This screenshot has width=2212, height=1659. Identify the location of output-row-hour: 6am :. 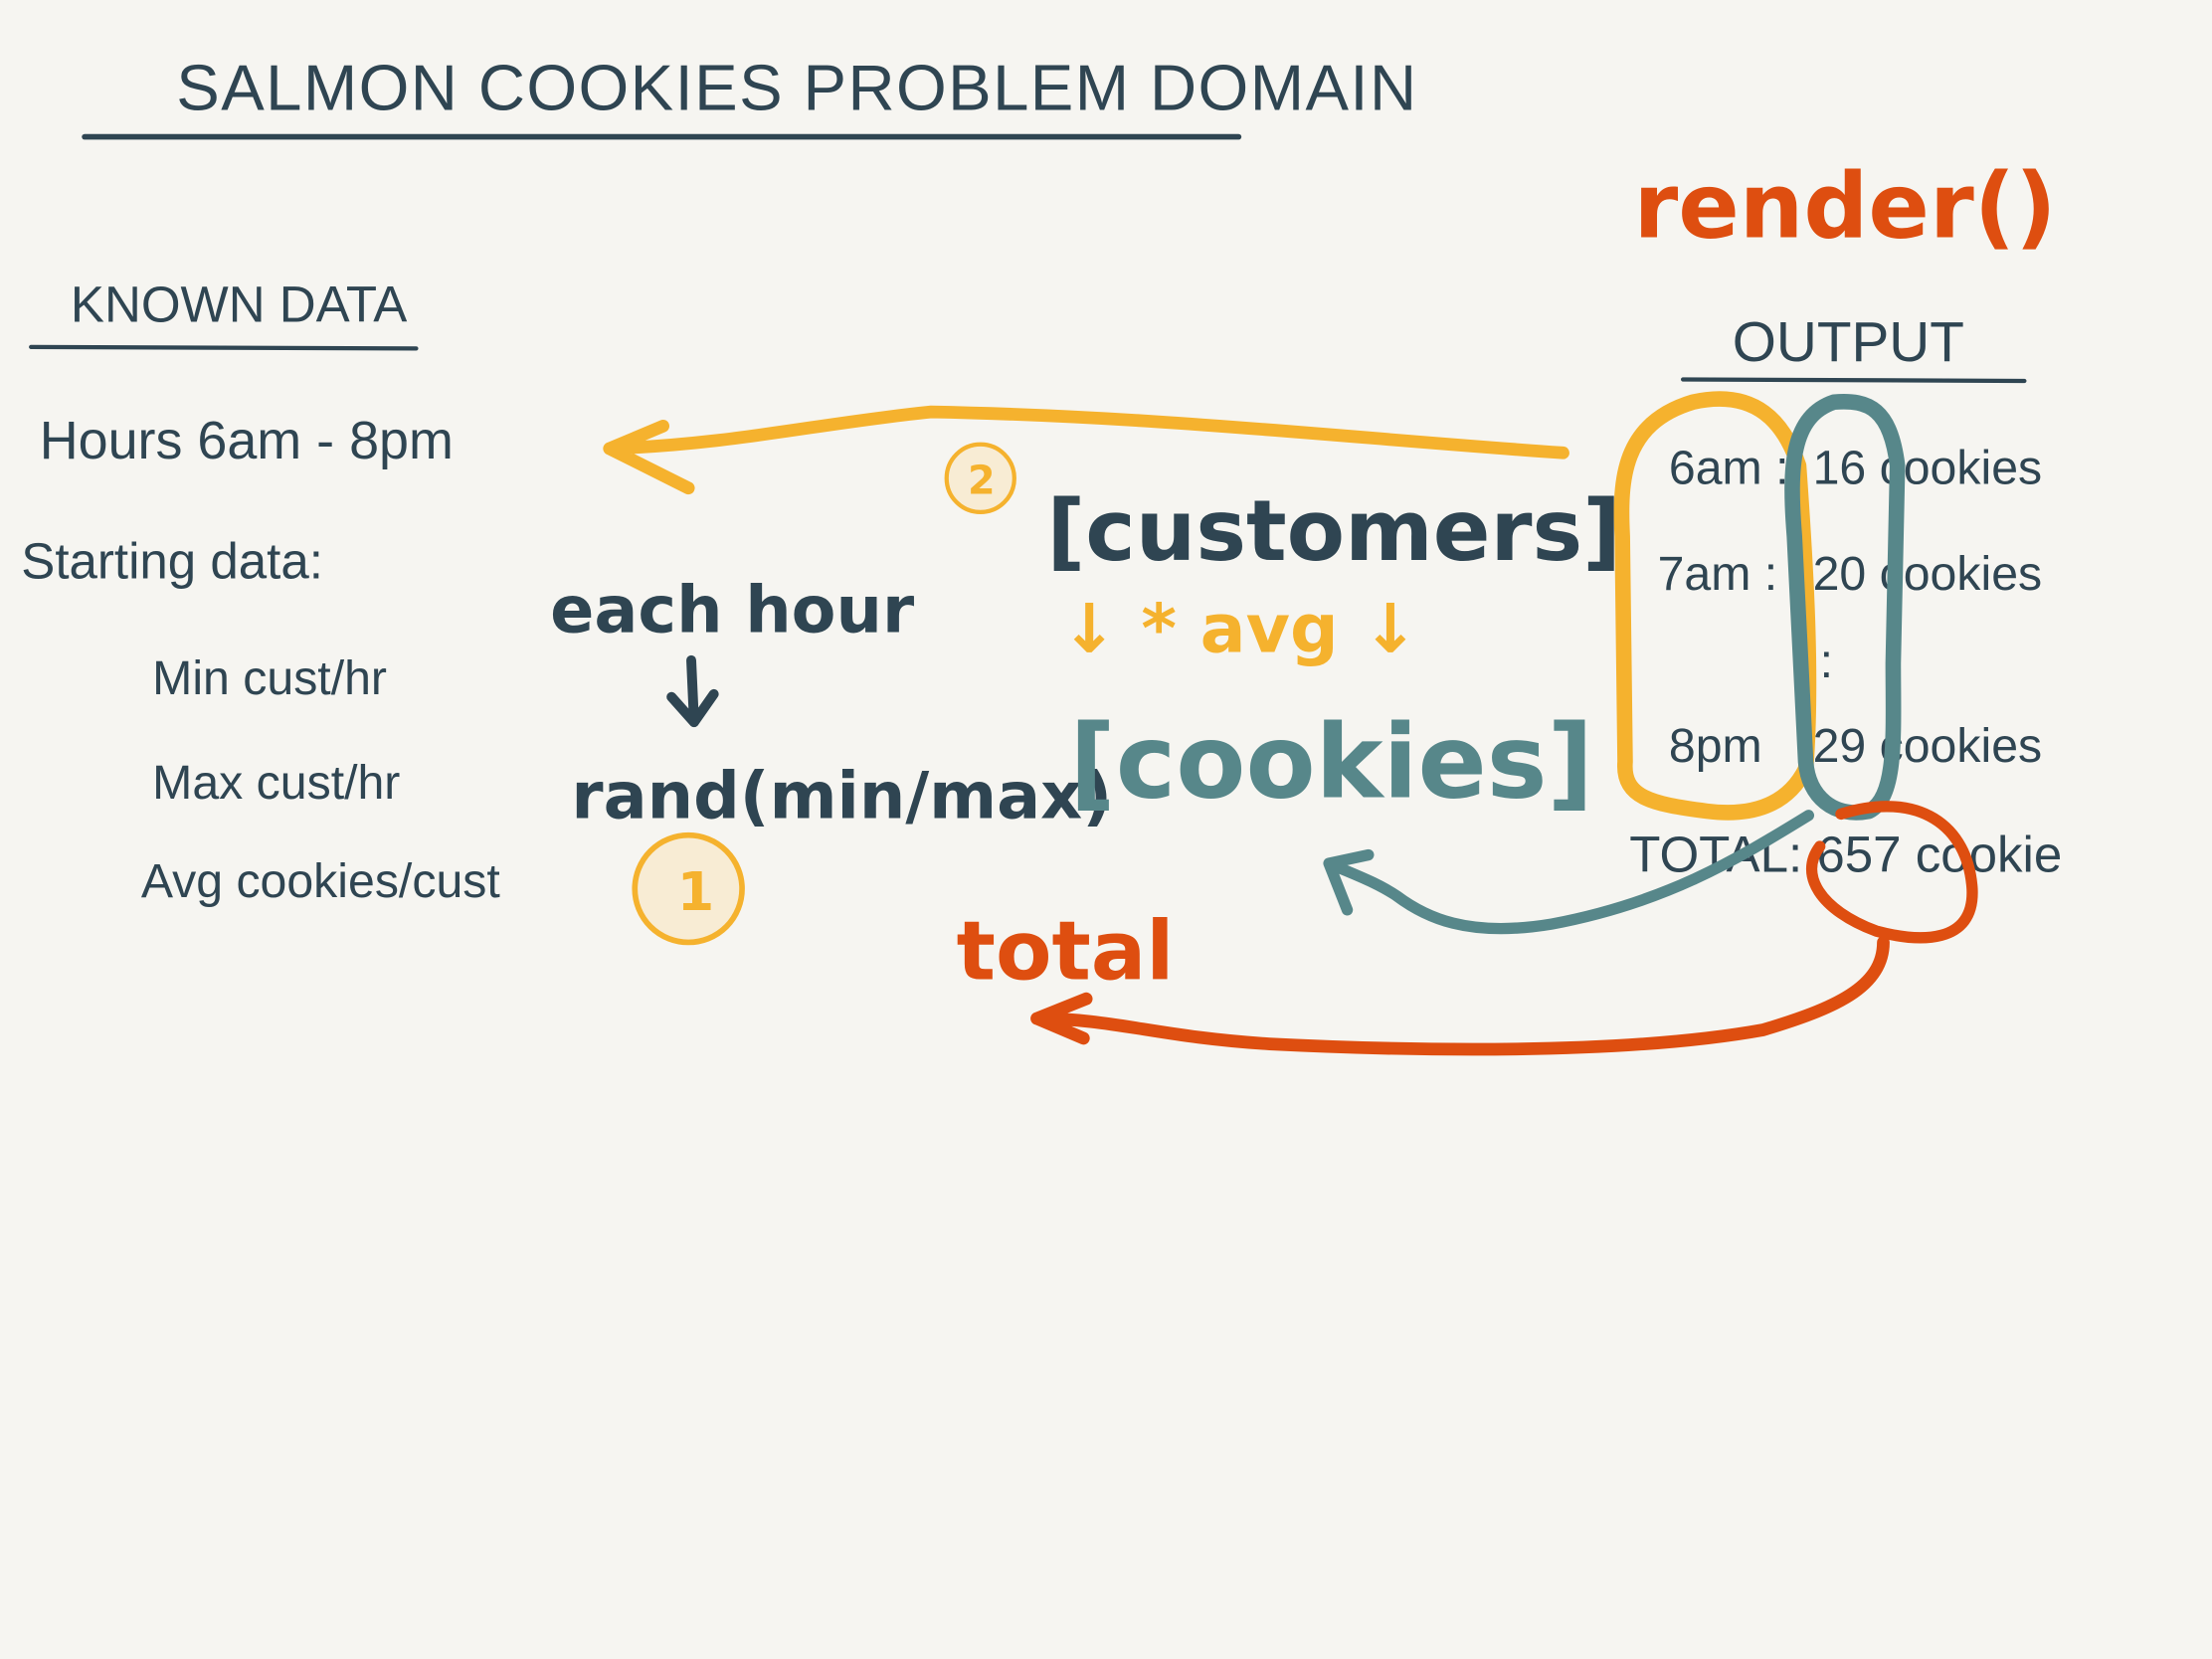
(1729, 467).